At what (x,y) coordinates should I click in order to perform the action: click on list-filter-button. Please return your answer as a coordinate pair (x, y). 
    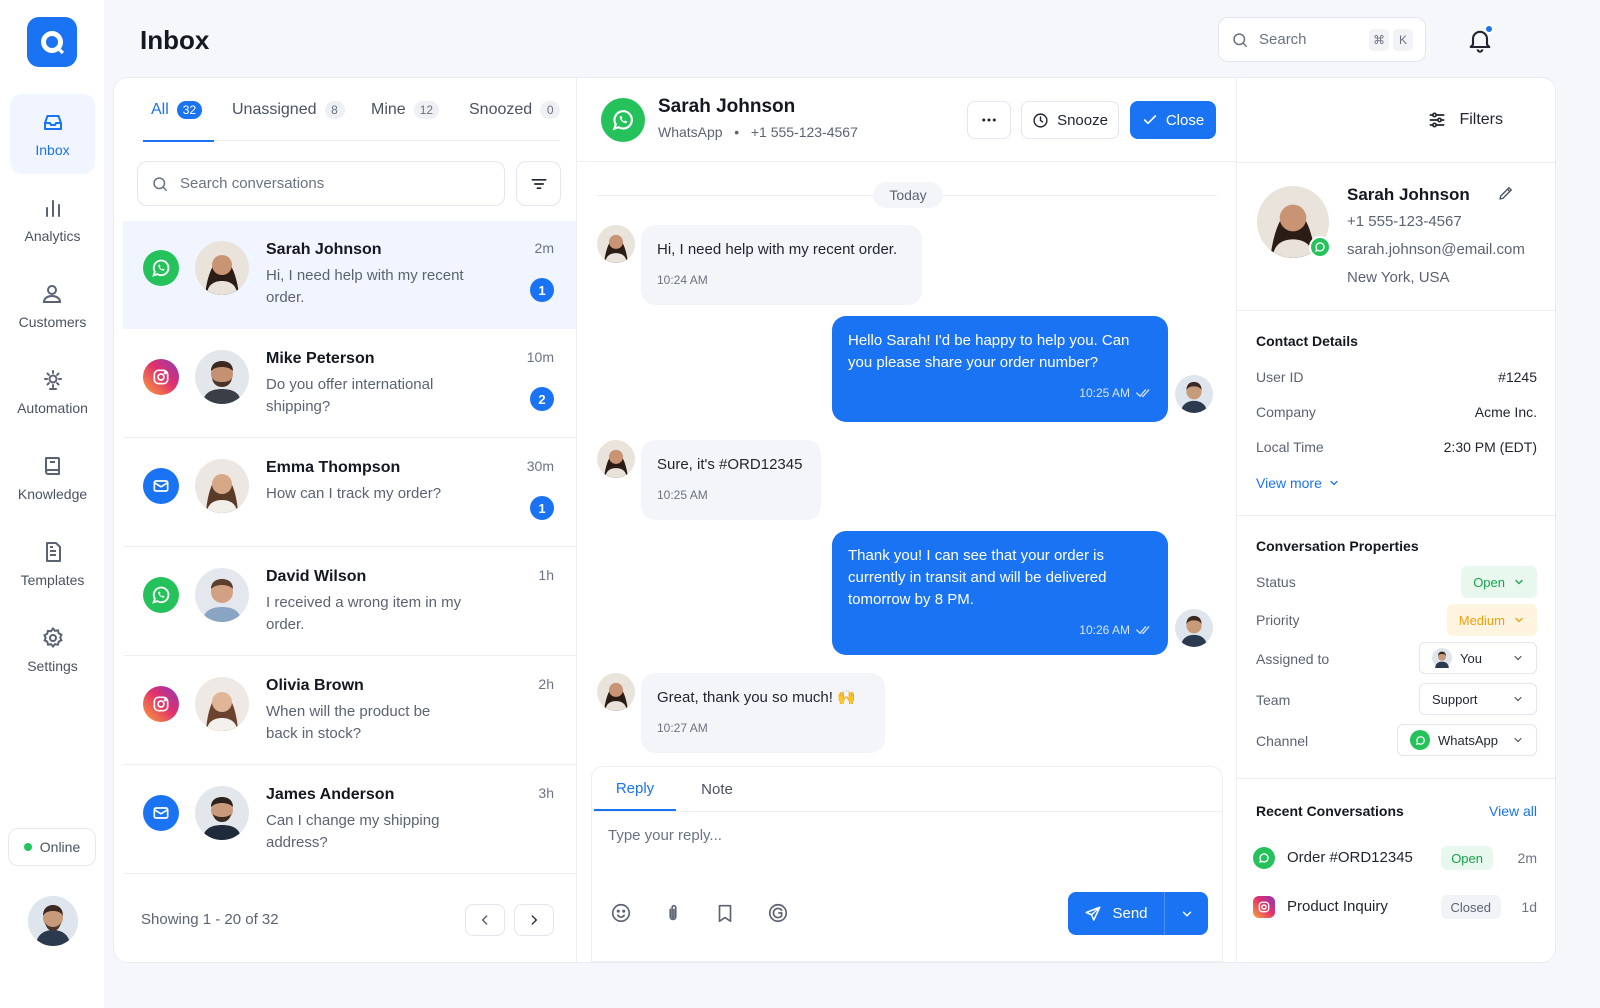
    Looking at the image, I should click on (538, 183).